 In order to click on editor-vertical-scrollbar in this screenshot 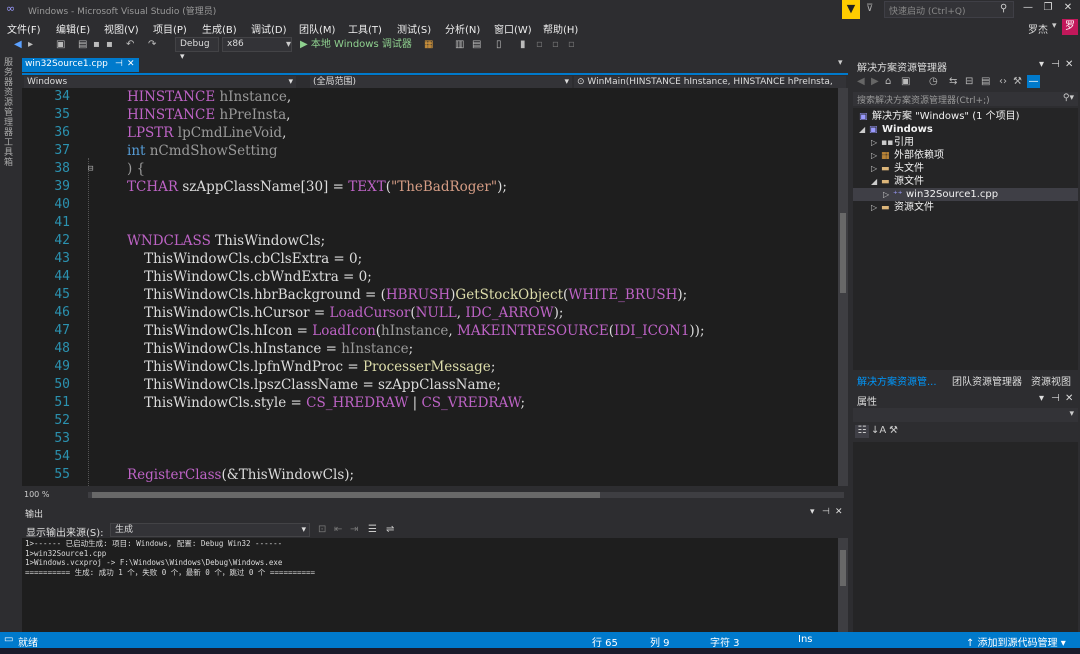, I will do `click(843, 287)`.